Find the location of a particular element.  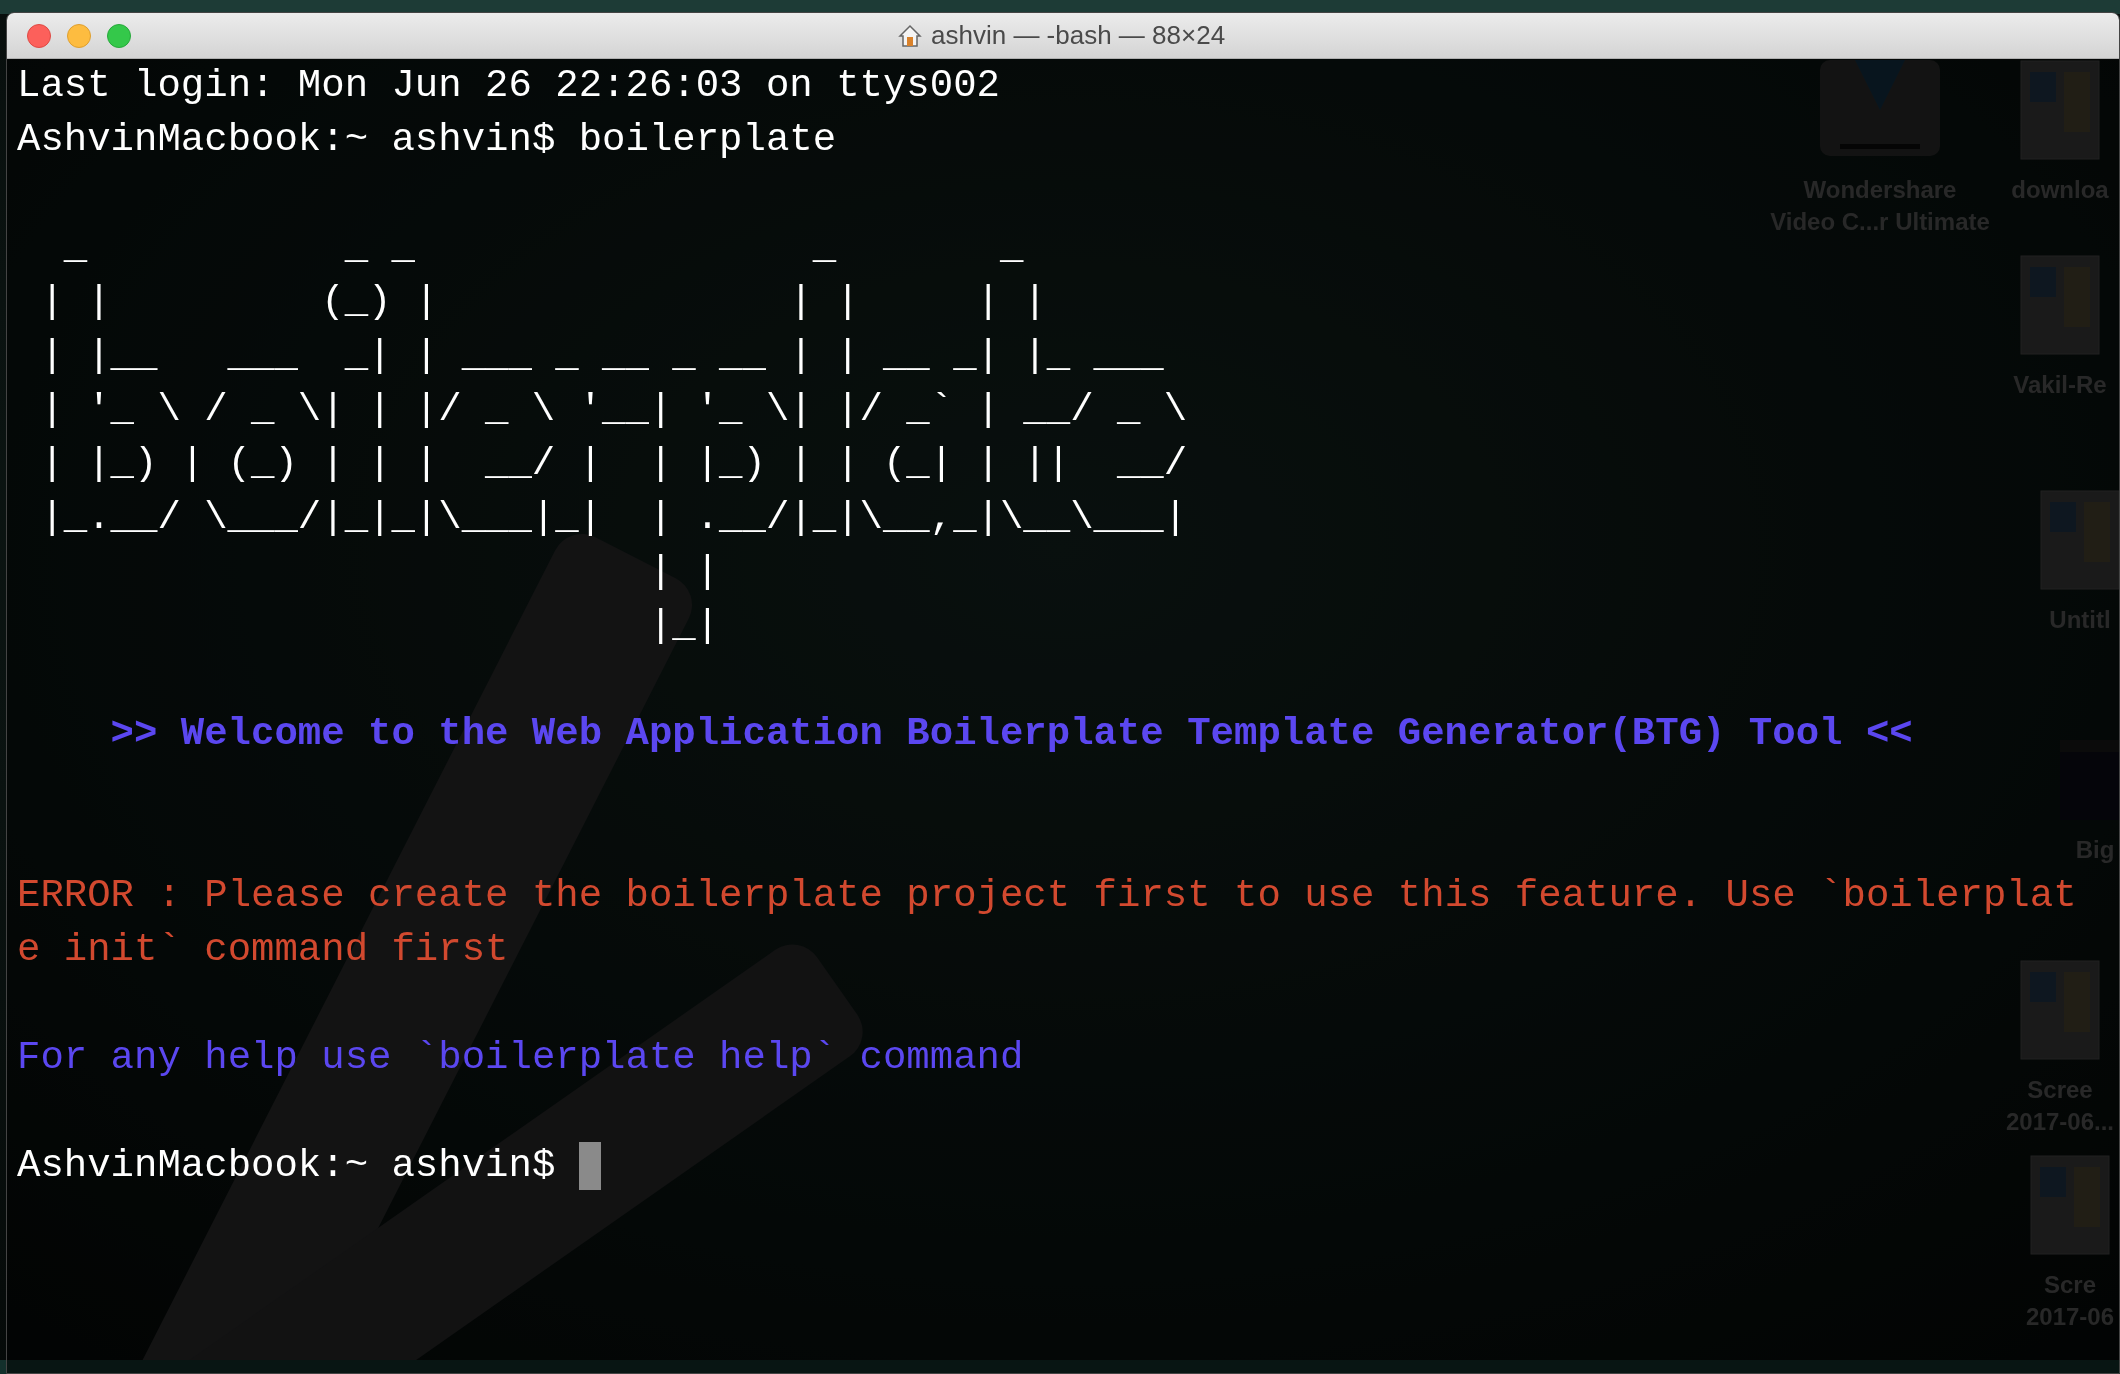

close-button is located at coordinates (39, 35).